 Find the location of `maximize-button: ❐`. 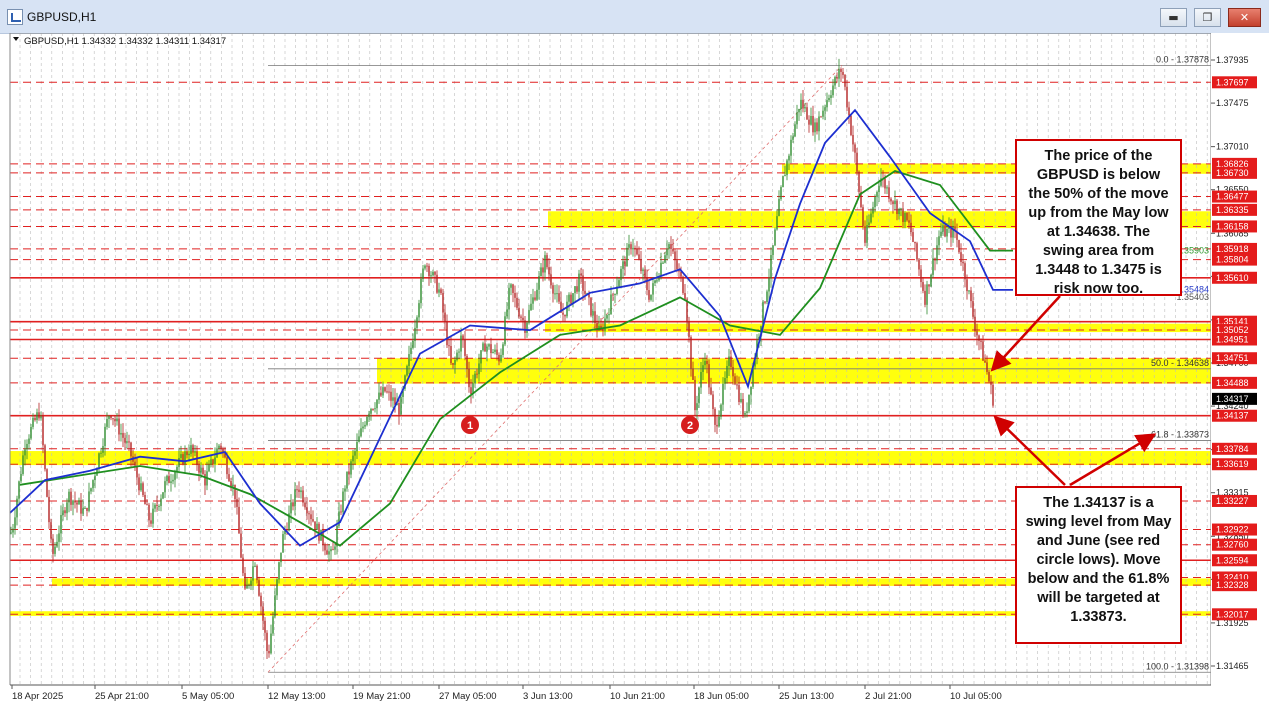

maximize-button: ❐ is located at coordinates (1207, 17).